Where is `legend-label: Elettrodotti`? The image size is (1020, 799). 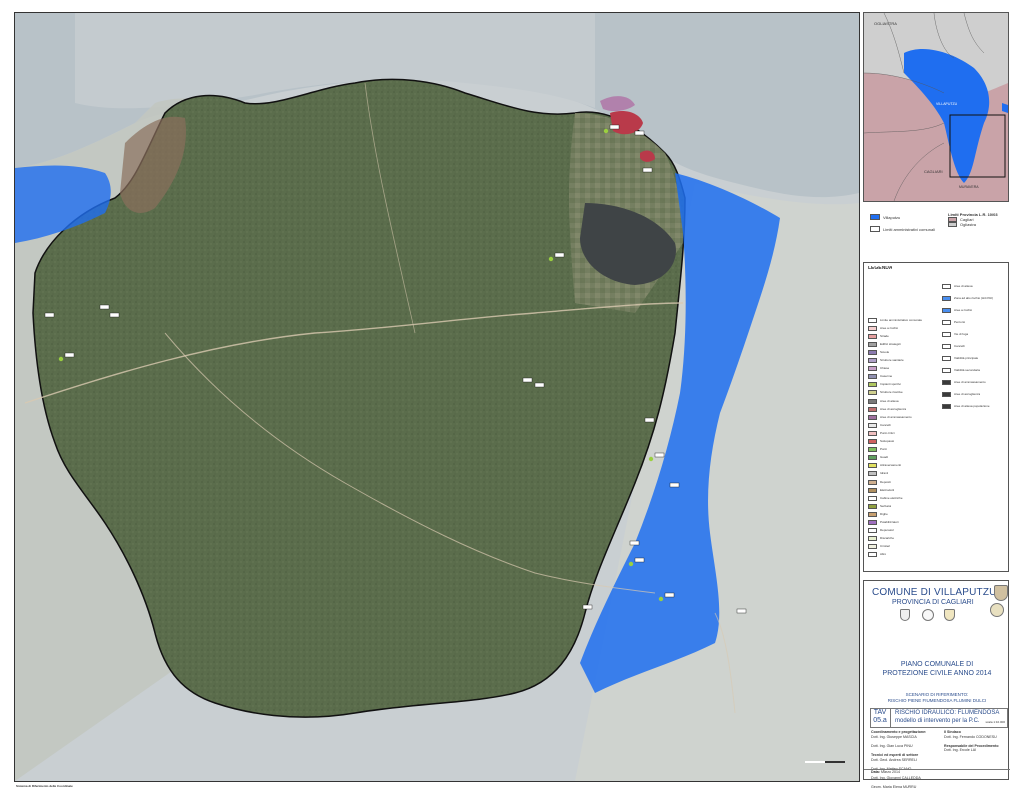
legend-label: Elettrodotti is located at coordinates (887, 489).